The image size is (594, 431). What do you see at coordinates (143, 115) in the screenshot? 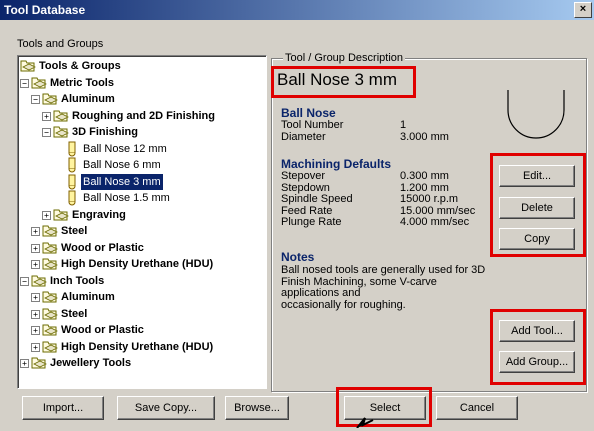
I see `tree-node-label: Roughing and 2D Finishing` at bounding box center [143, 115].